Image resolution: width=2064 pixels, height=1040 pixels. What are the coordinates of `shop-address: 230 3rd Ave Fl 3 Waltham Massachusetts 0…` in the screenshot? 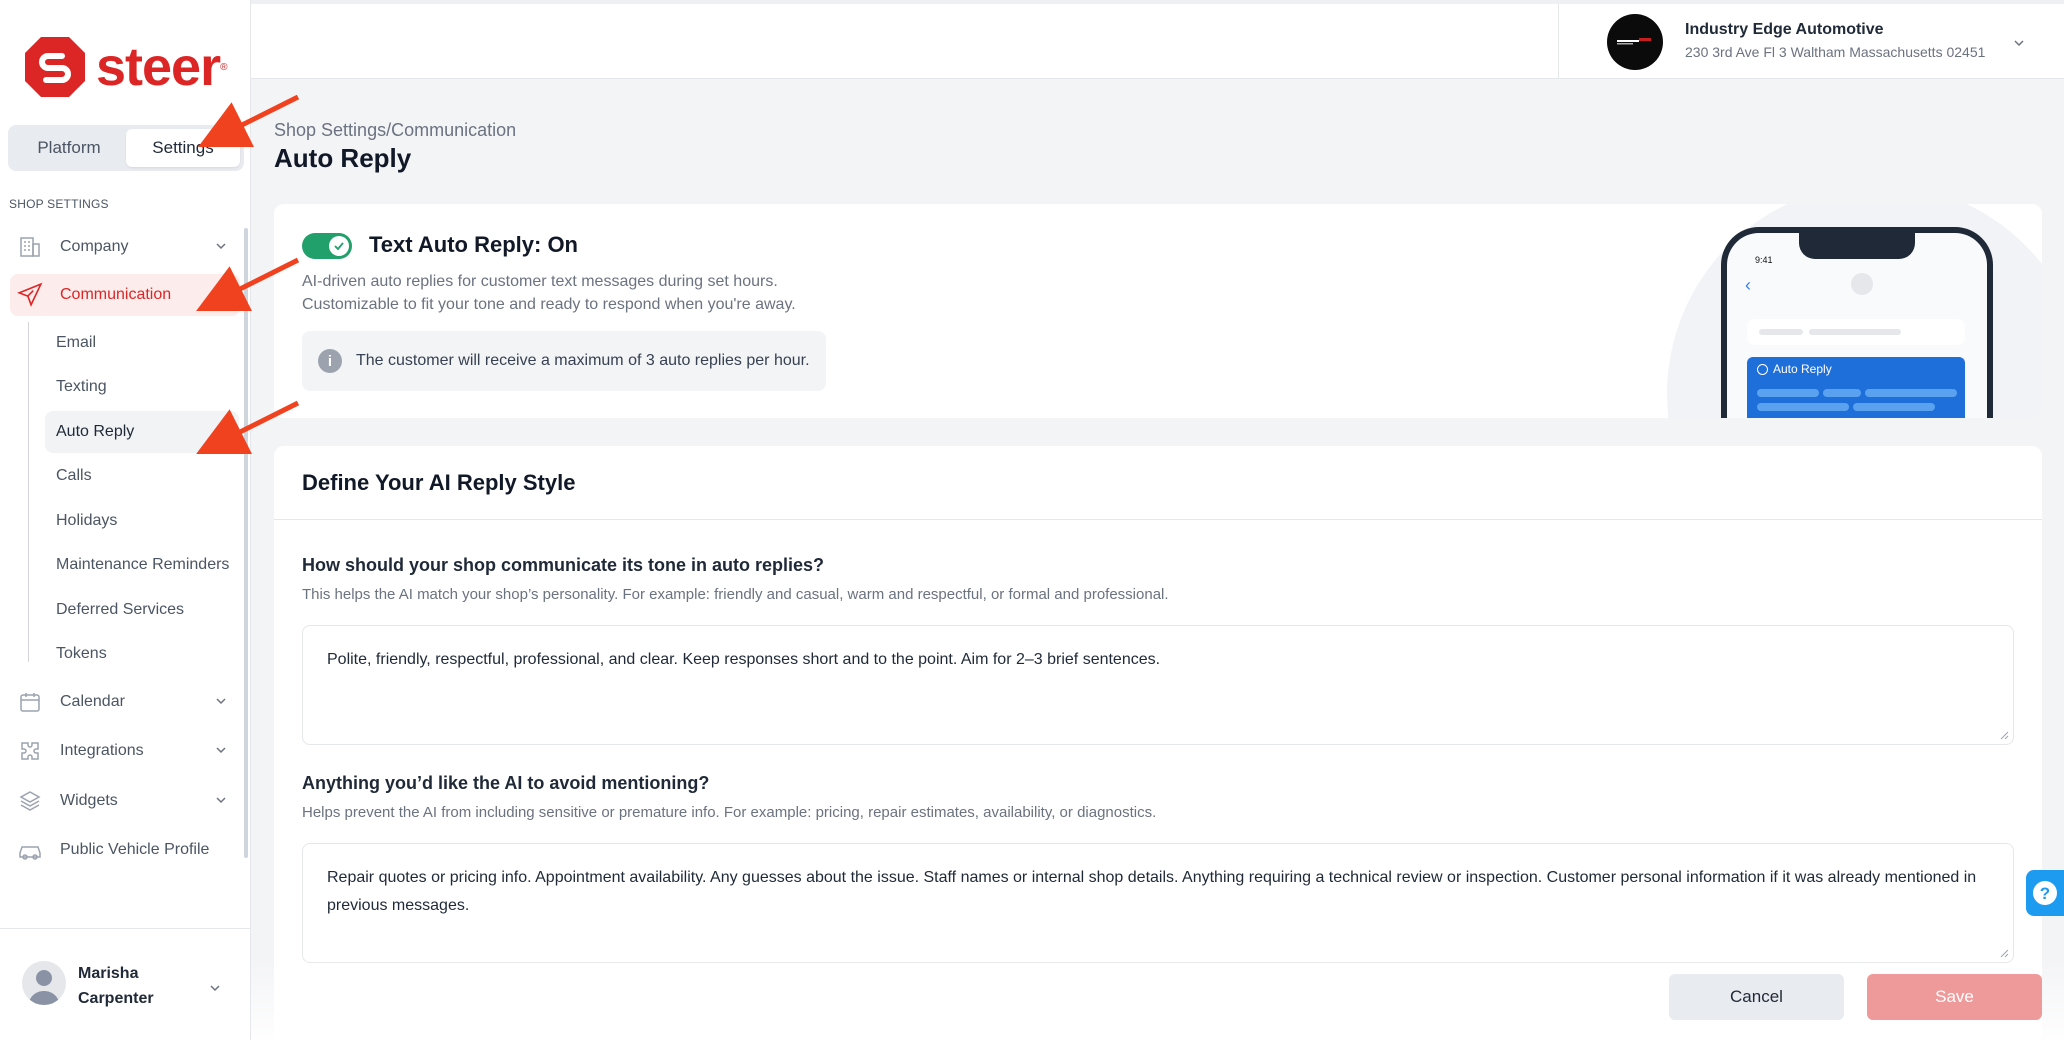 It's located at (1835, 52).